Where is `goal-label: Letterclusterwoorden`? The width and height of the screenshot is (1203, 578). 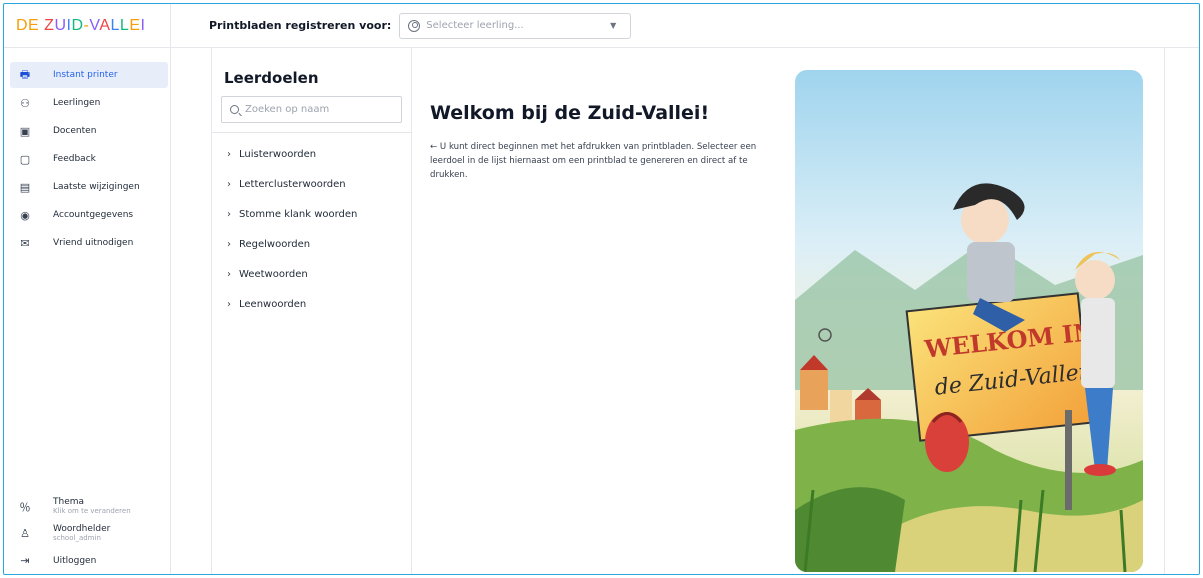
goal-label: Letterclusterwoorden is located at coordinates (292, 184).